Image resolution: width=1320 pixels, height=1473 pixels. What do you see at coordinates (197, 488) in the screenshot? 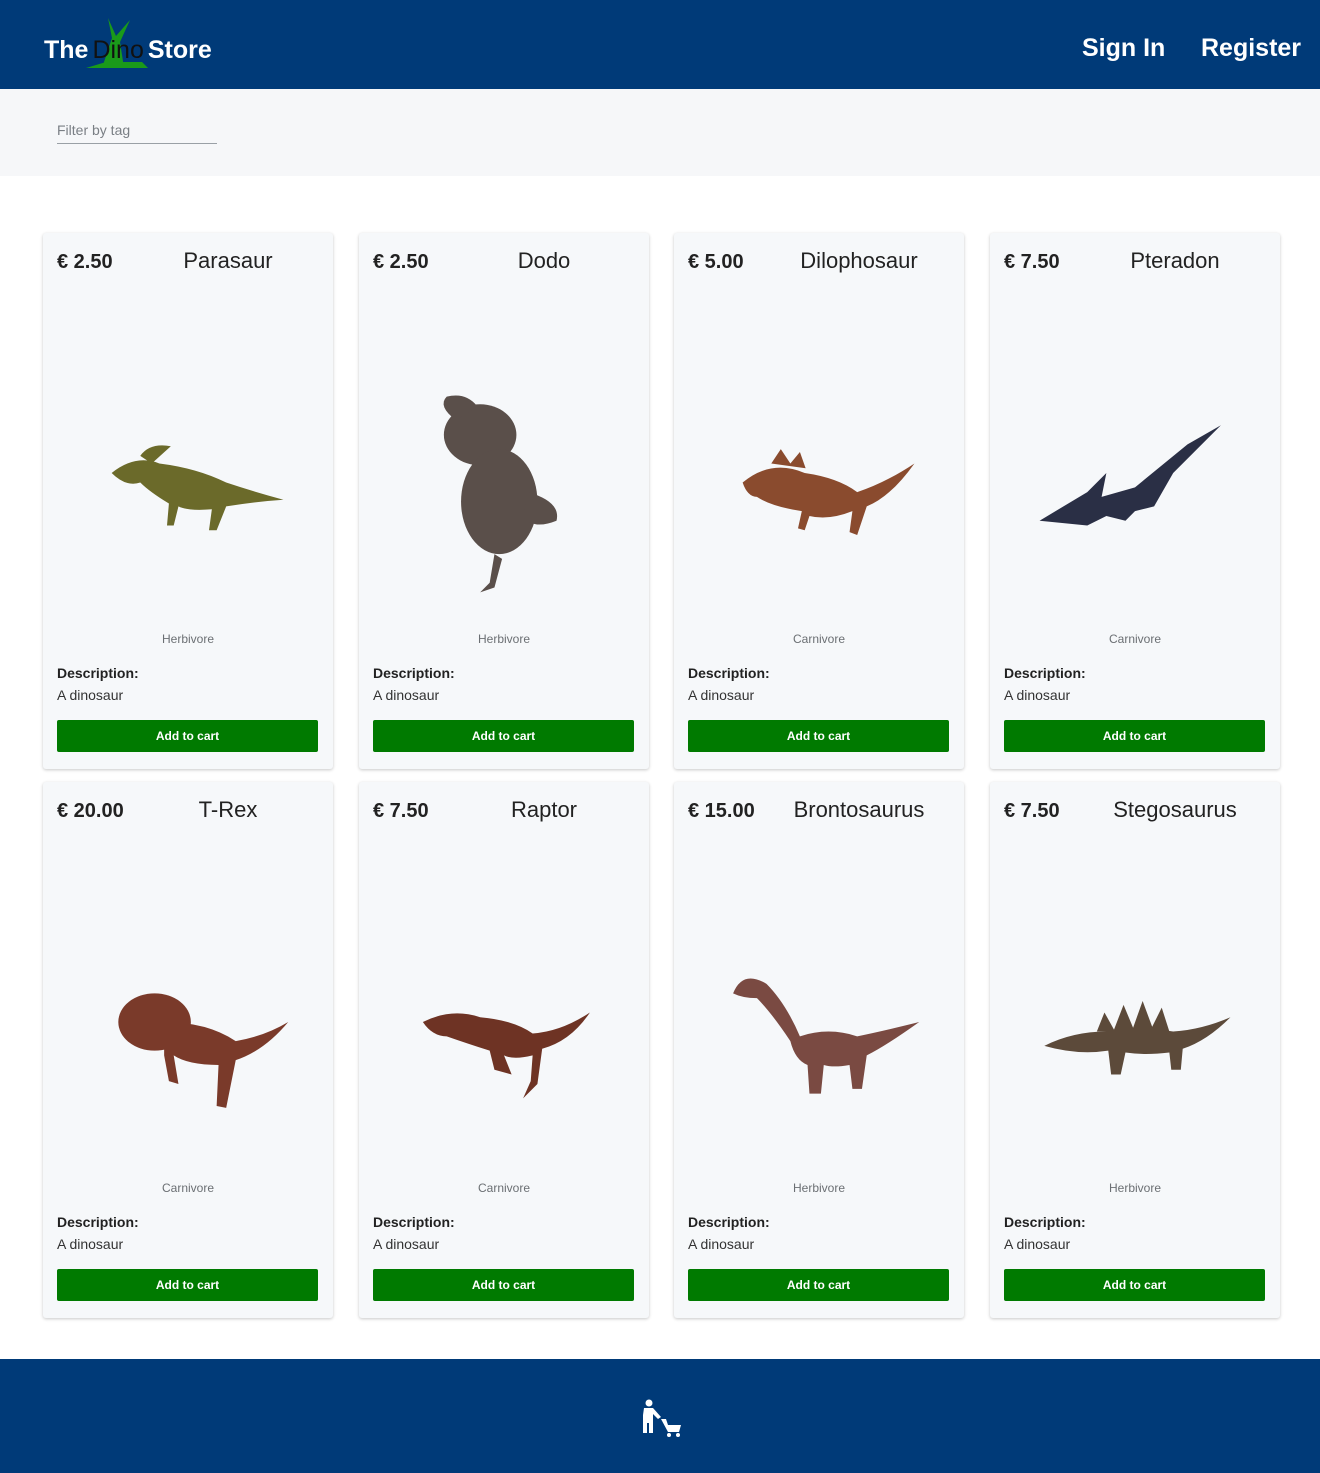
I see `parasaur-image` at bounding box center [197, 488].